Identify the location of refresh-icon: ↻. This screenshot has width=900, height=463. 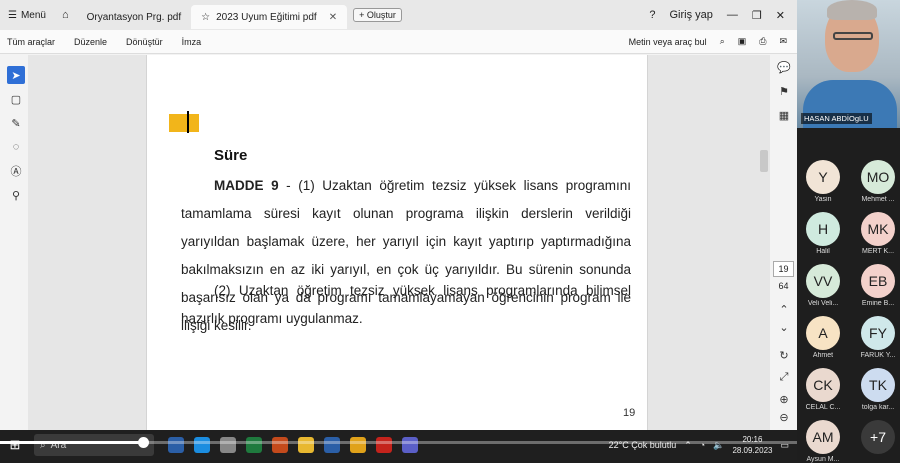
(784, 356).